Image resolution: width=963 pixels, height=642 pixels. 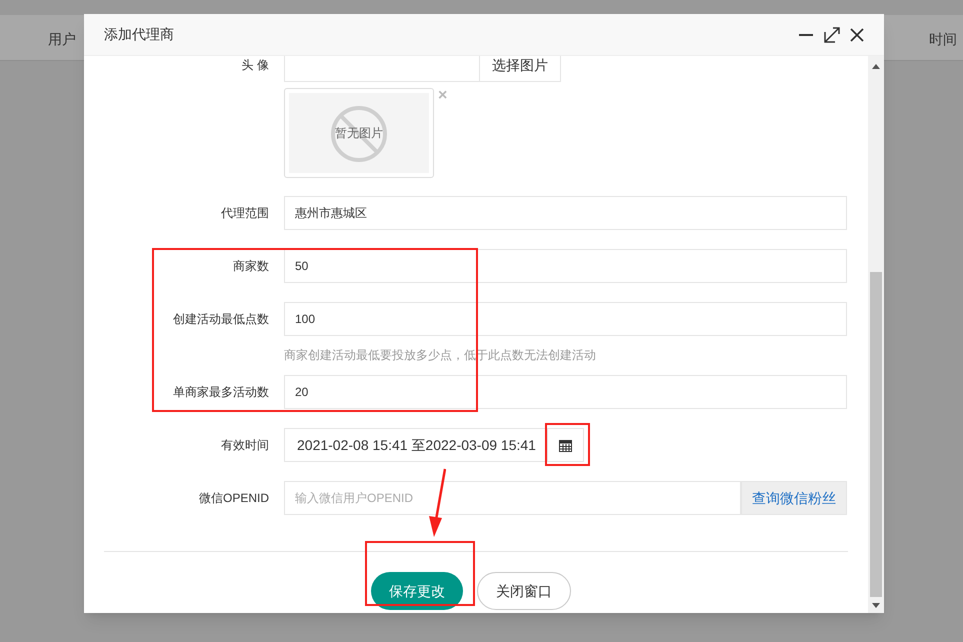 I want to click on input-field, so click(x=382, y=69).